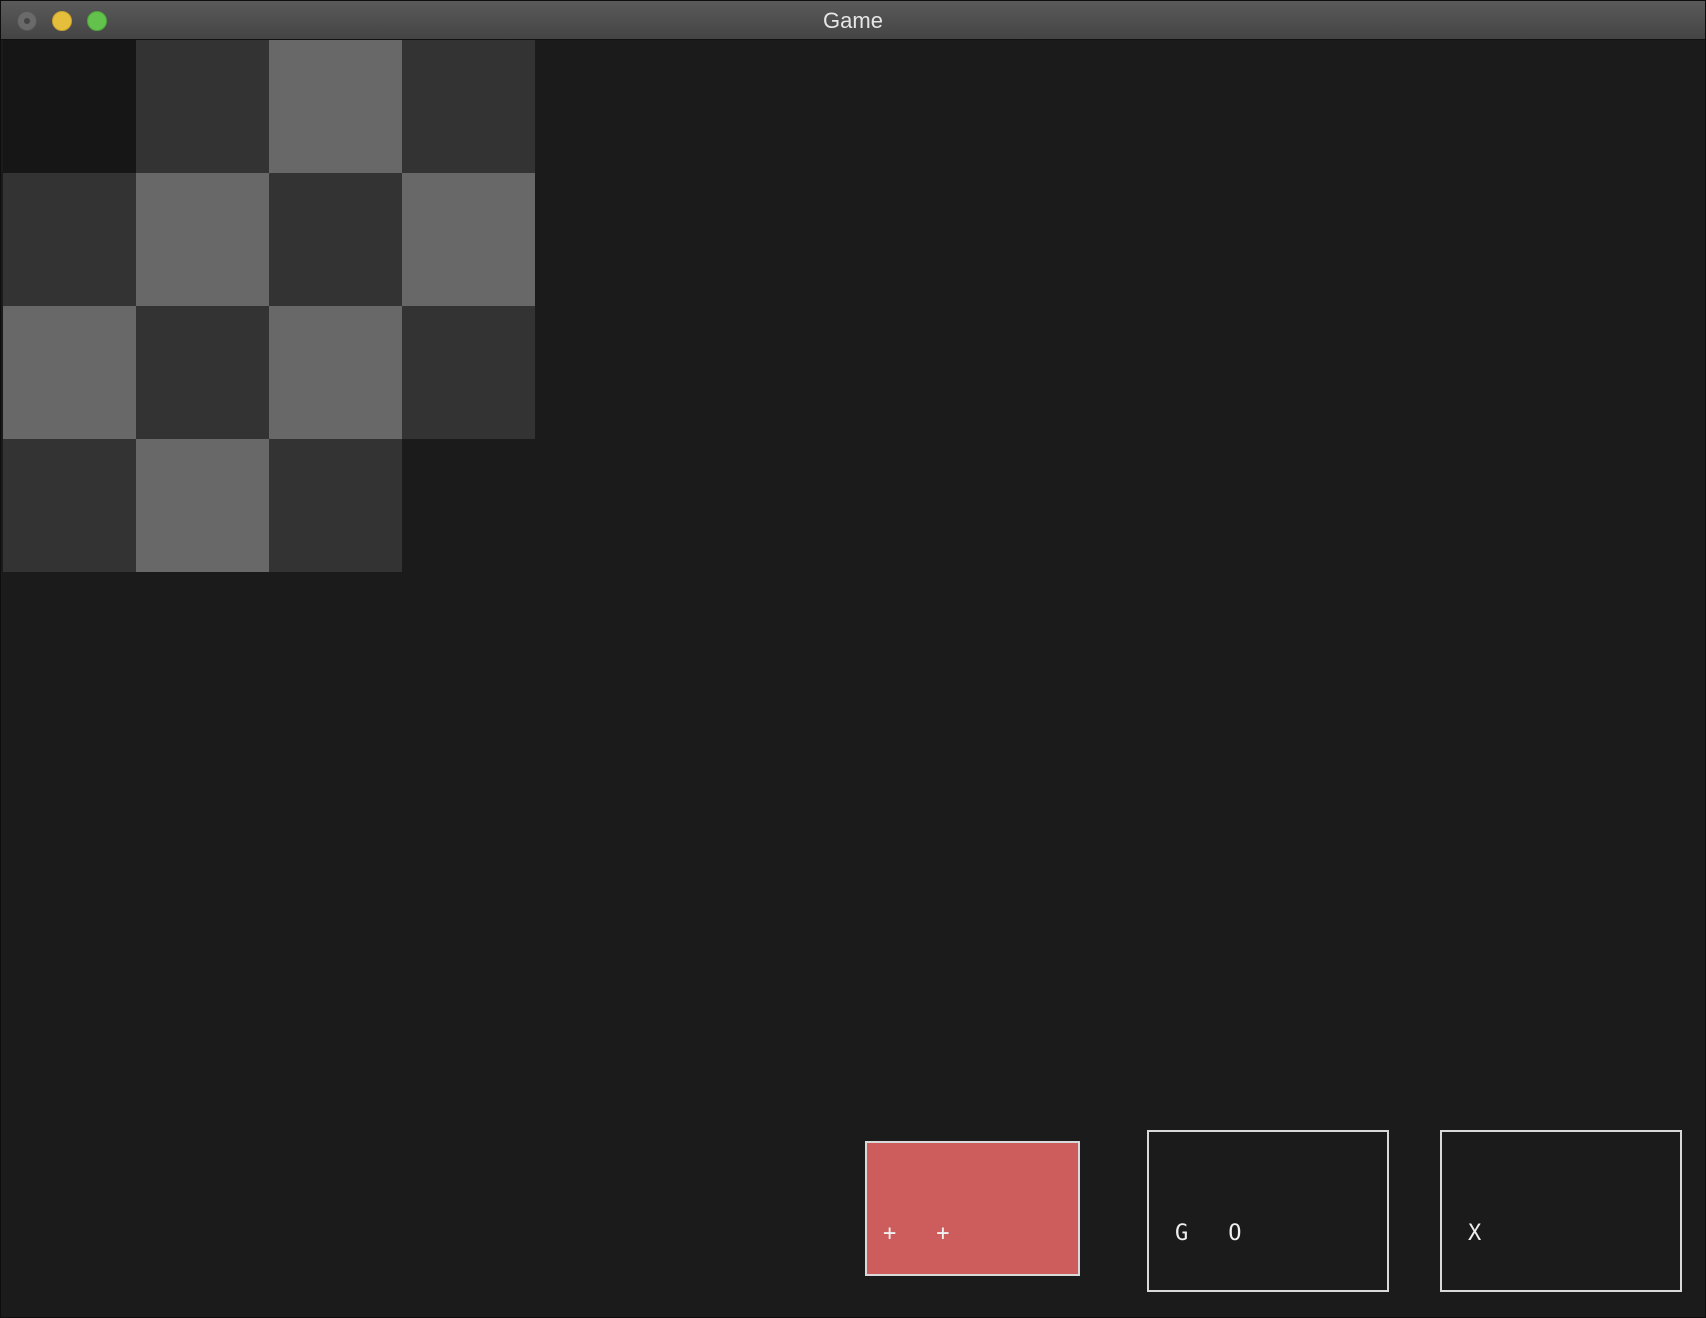 The image size is (1706, 1318). I want to click on go-button: GO, so click(1268, 1211).